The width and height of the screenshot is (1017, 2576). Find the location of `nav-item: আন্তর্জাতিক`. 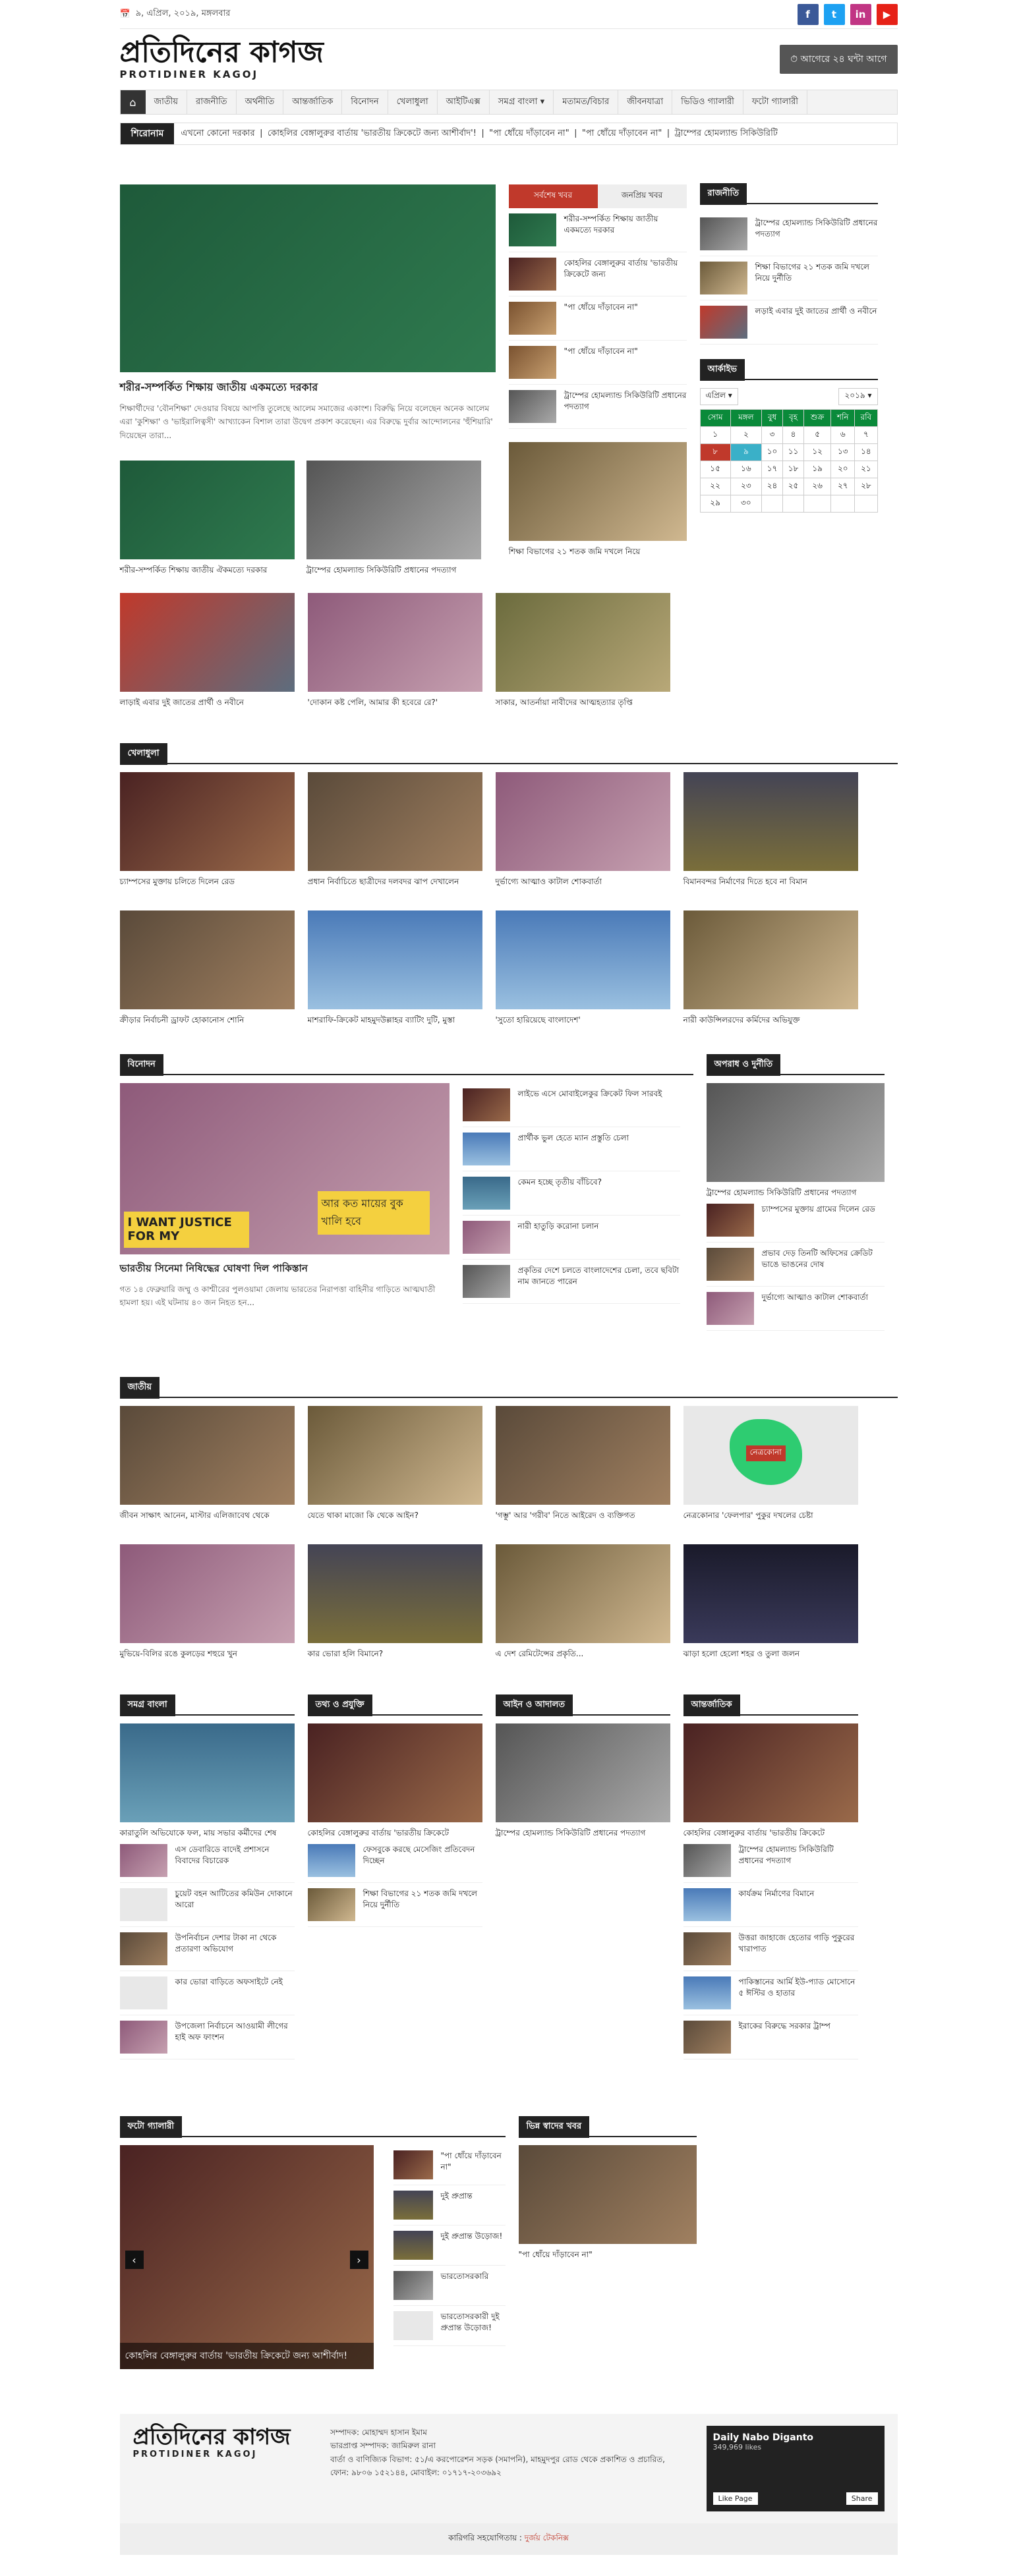

nav-item: আন্তর্জাতিক is located at coordinates (313, 102).